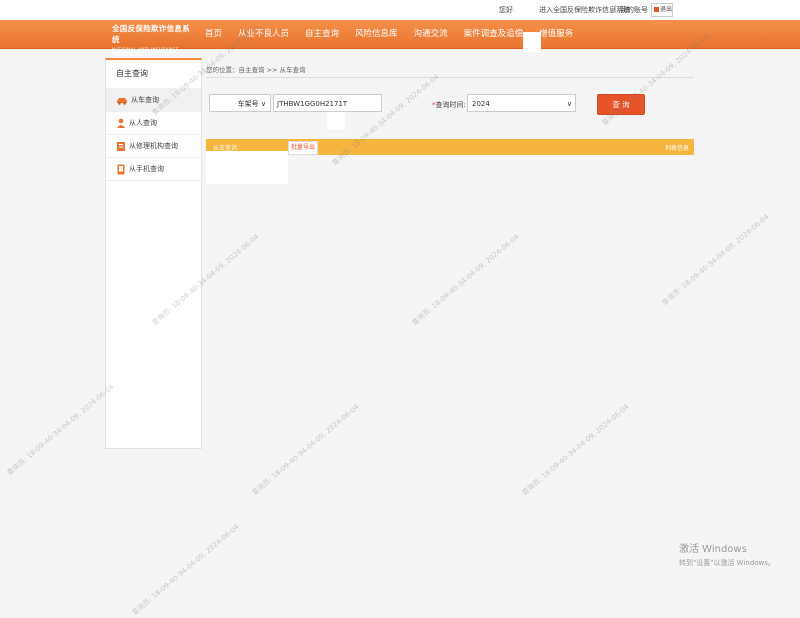 This screenshot has width=800, height=618. What do you see at coordinates (153, 253) in the screenshot?
I see `sidebar: 自主查询 从车查询 从人查询 从修理机构查询 从手机查询` at bounding box center [153, 253].